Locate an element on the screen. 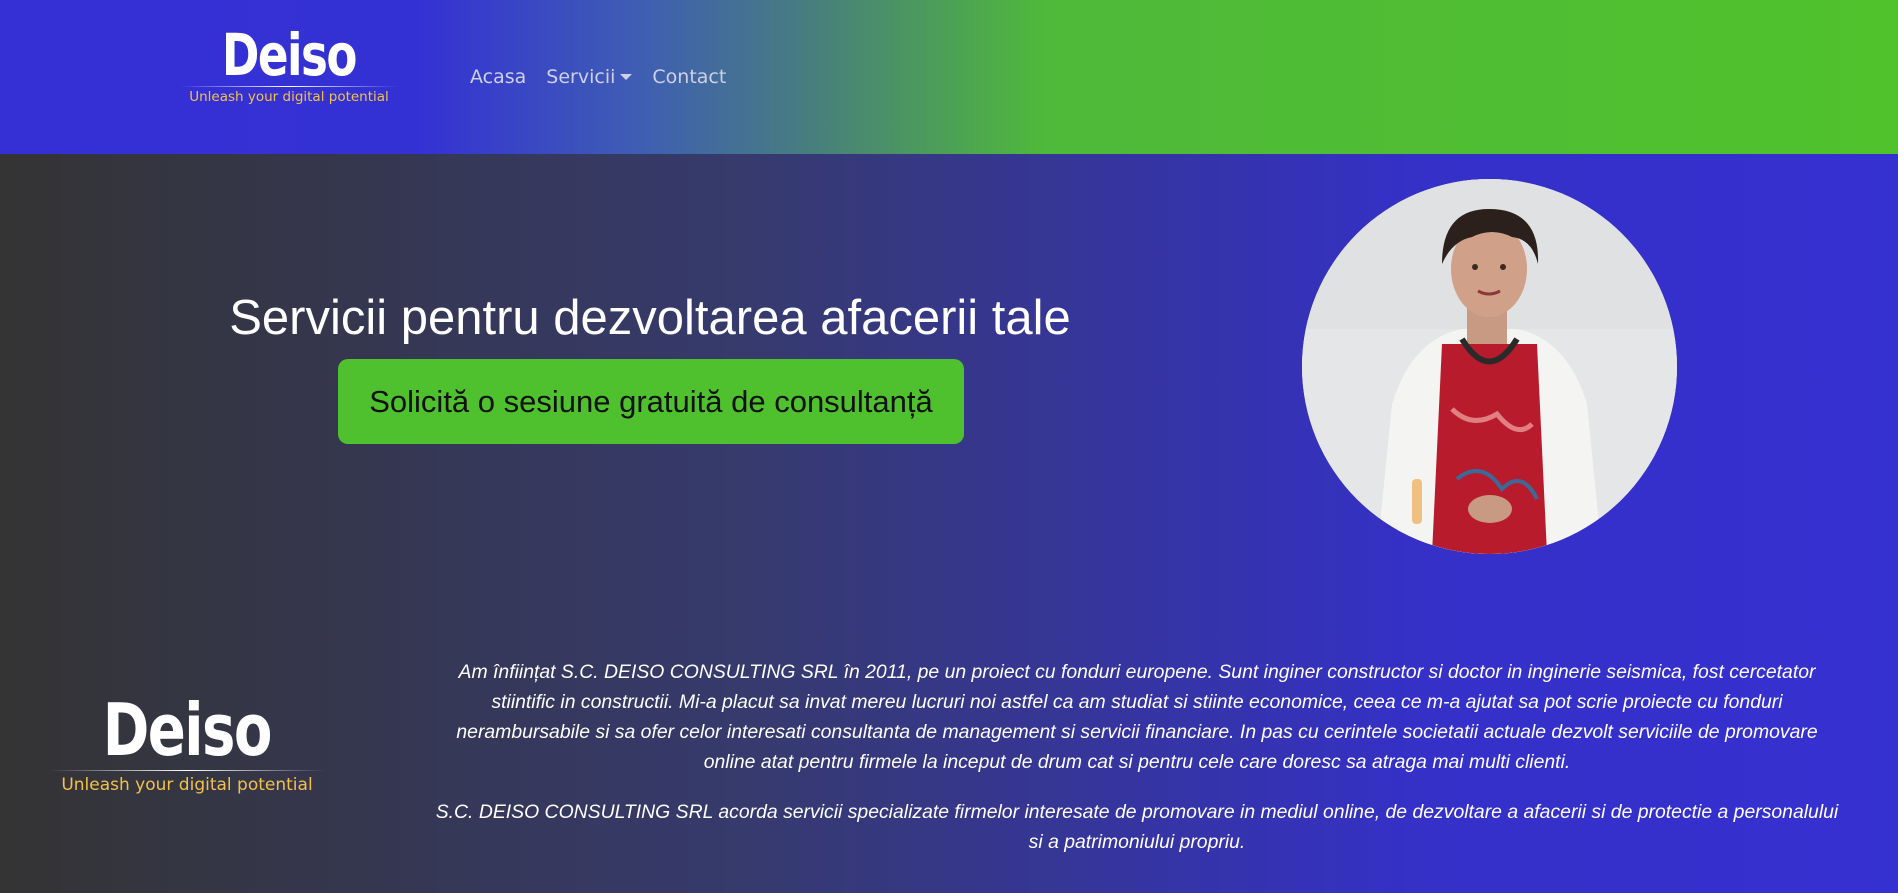  caret-down-icon is located at coordinates (626, 77).